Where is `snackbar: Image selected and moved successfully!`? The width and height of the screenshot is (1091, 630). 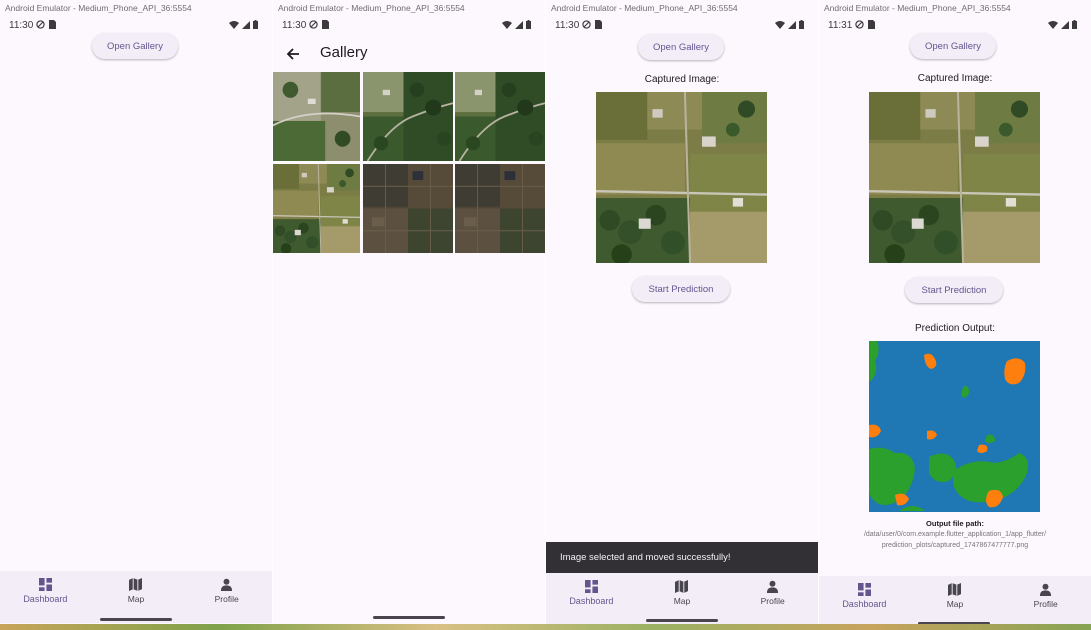
snackbar: Image selected and moved successfully! is located at coordinates (682, 557).